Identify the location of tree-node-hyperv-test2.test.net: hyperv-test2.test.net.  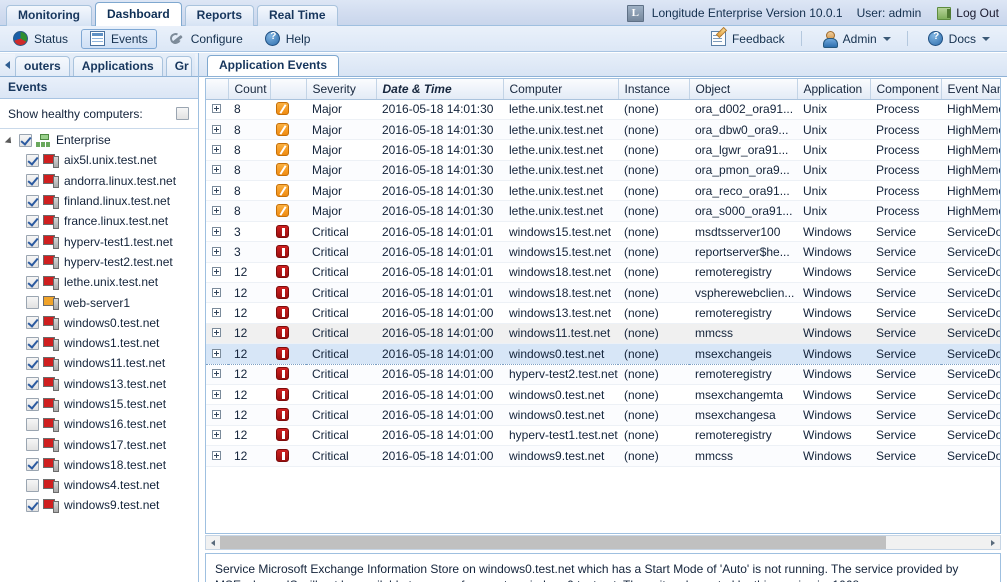
(99, 262).